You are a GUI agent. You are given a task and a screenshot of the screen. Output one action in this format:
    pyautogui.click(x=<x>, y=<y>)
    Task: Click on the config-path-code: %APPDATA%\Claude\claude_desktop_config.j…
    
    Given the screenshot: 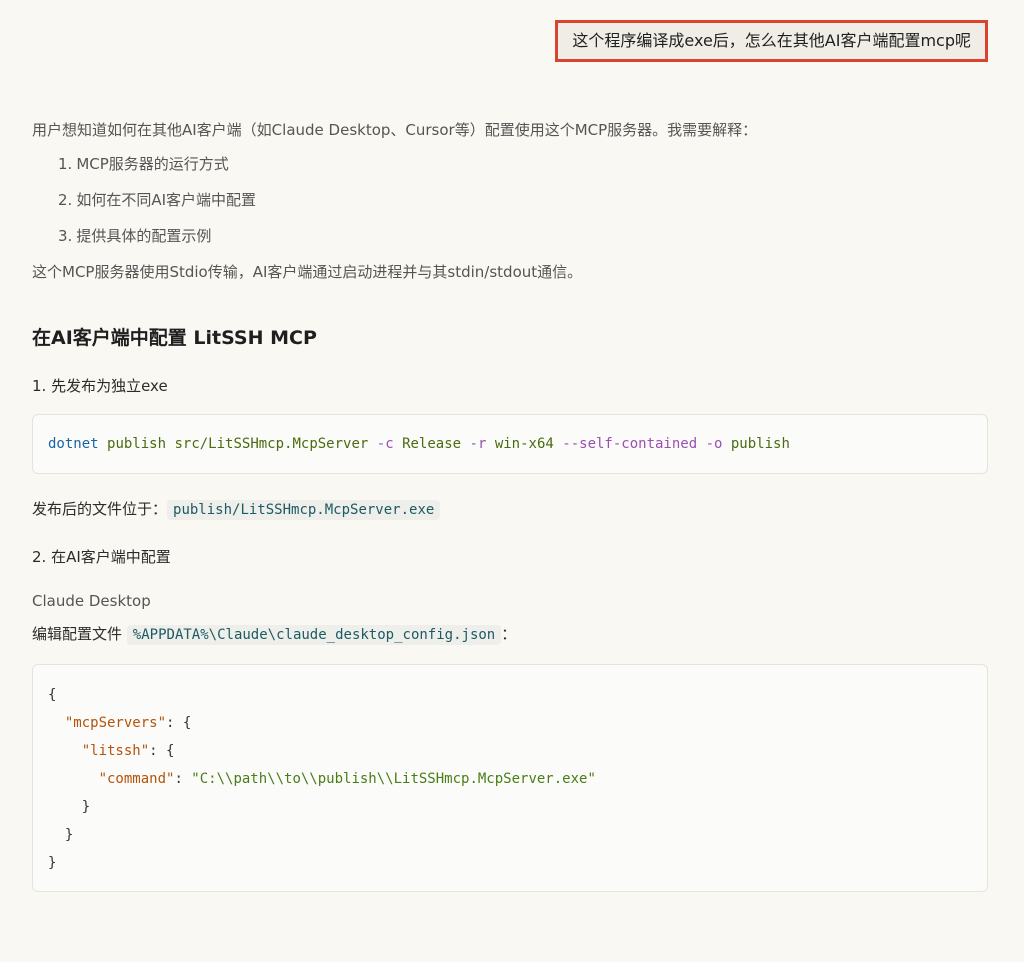 What is the action you would take?
    pyautogui.click(x=314, y=635)
    